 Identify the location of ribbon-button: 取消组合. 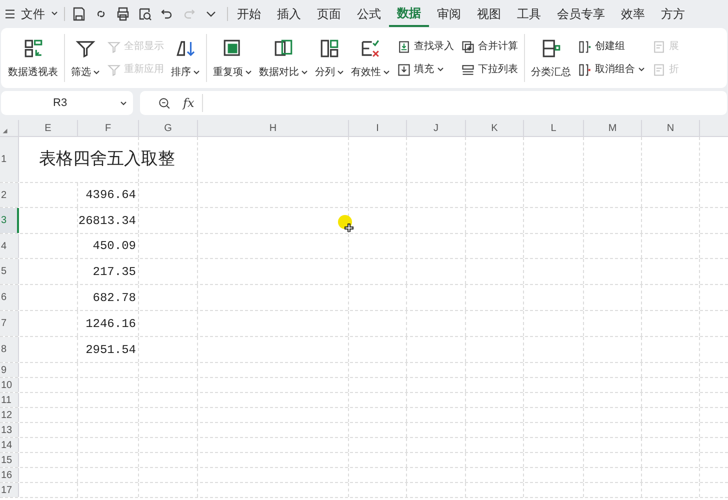
(611, 70).